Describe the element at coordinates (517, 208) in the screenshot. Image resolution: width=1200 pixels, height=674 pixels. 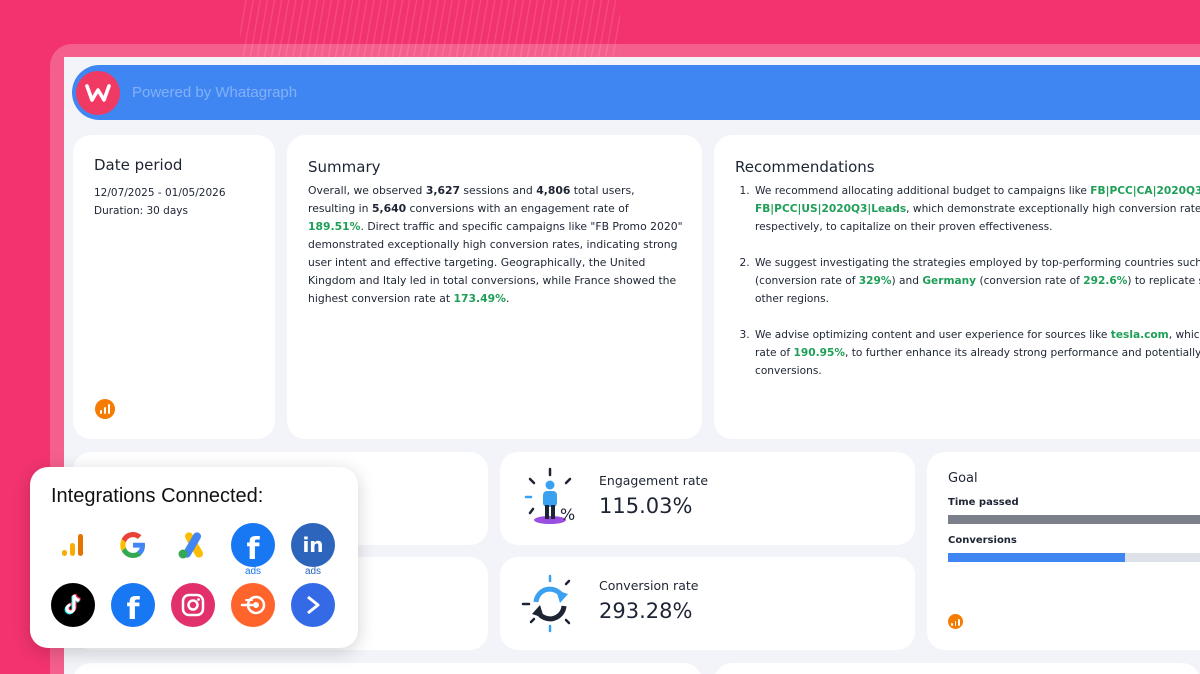
I see `summary-part: conversions with an engagement rate of` at that location.